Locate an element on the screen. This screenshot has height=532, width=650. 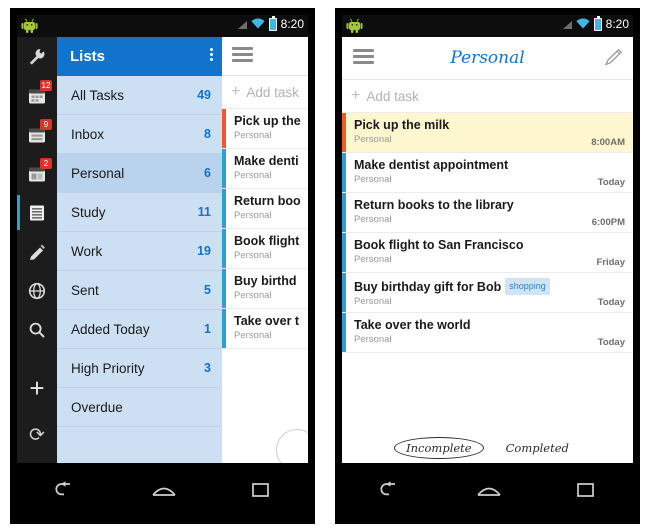
task-row: Return boo Personal is located at coordinates (265, 209).